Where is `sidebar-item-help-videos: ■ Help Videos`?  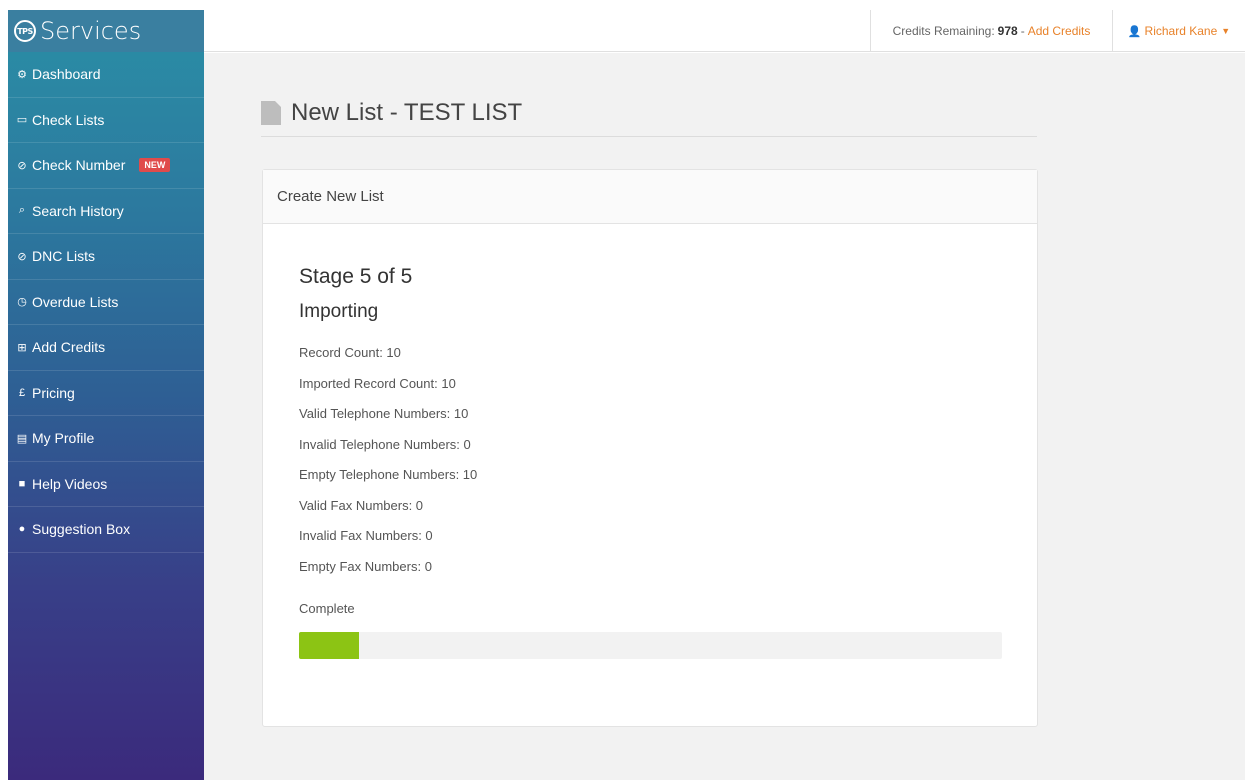
sidebar-item-help-videos: ■ Help Videos is located at coordinates (106, 484).